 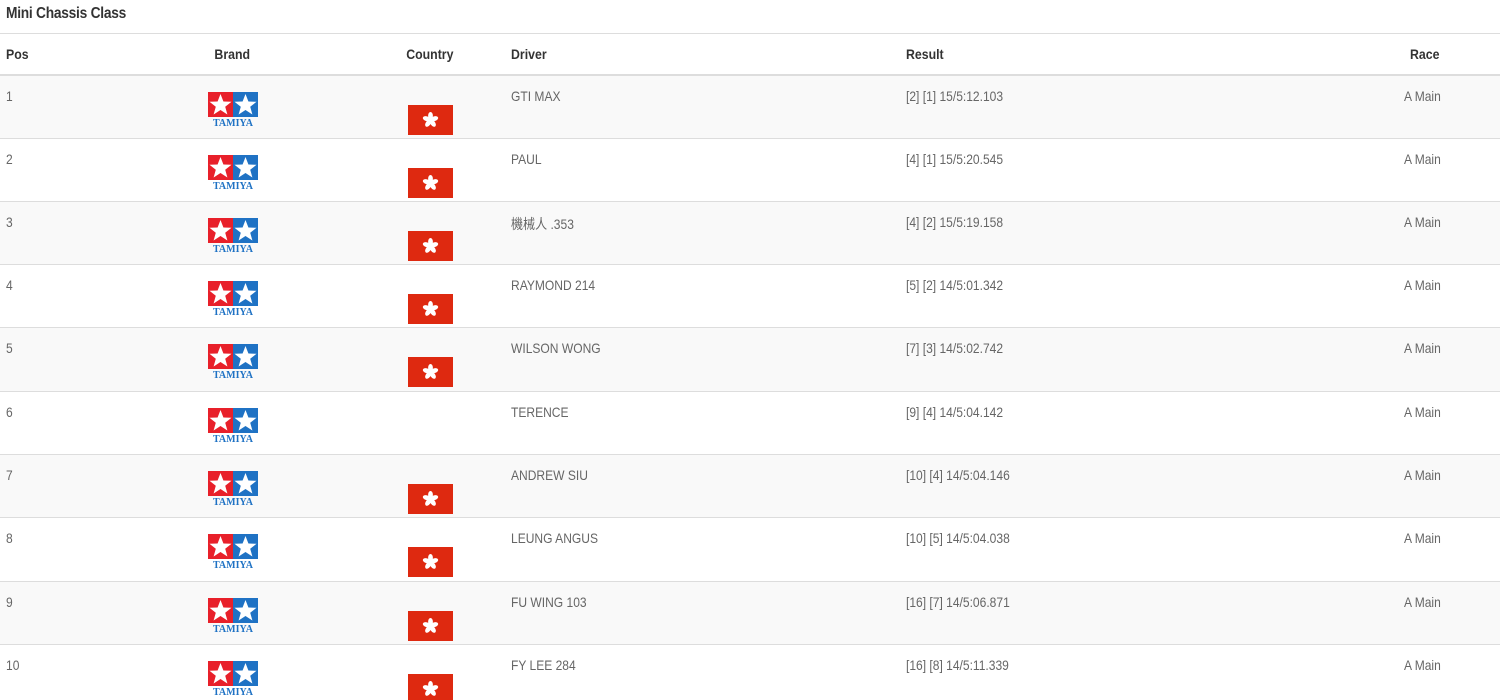 I want to click on cell-pos: 8, so click(x=9, y=538).